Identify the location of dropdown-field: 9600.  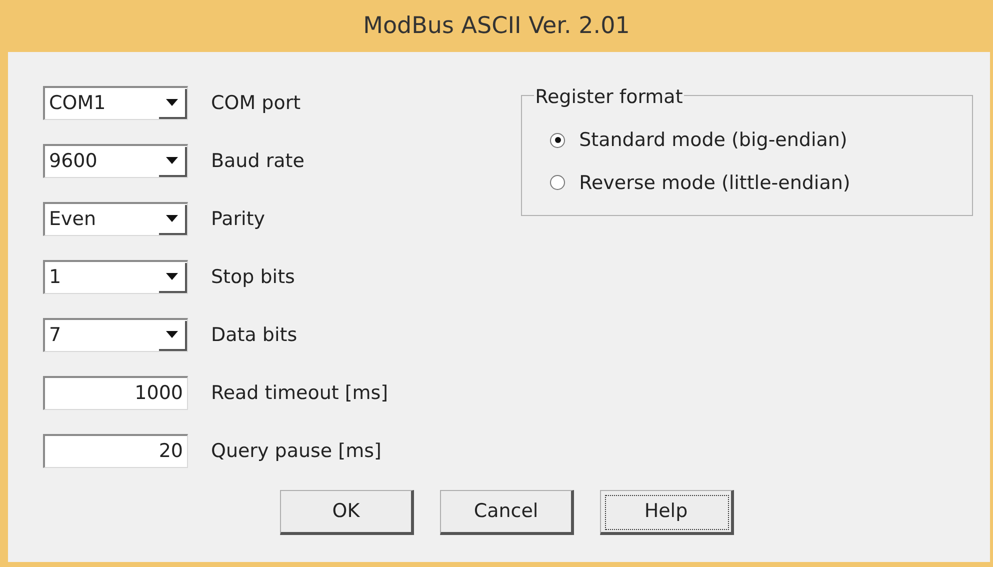
(115, 161).